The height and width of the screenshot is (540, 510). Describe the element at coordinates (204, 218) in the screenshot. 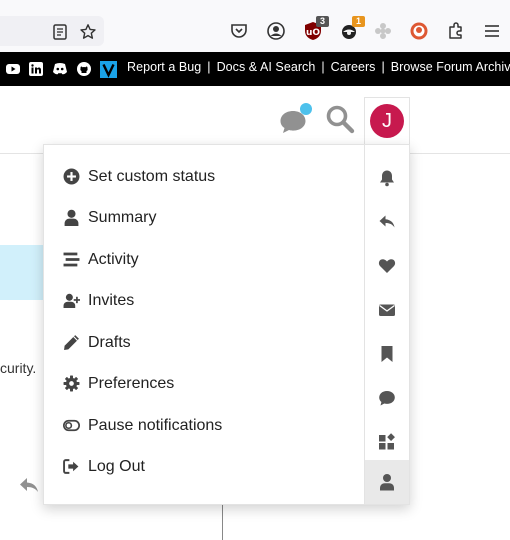

I see `menu-item-summary: Summary` at that location.